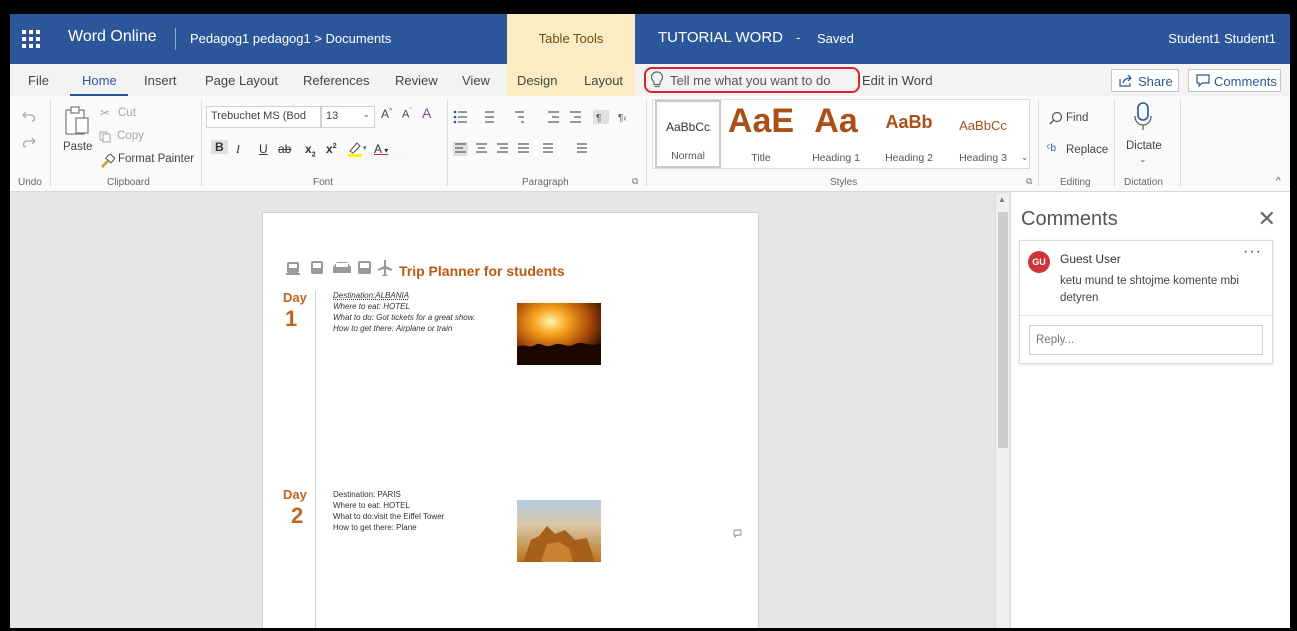 Image resolution: width=1297 pixels, height=631 pixels. Describe the element at coordinates (371, 295) in the screenshot. I see `day-1-destination: Destination:ALBANIA` at that location.